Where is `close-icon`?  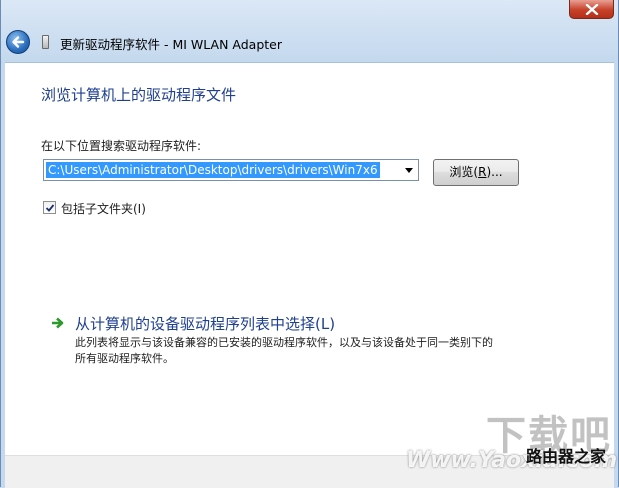
close-icon is located at coordinates (592, 9).